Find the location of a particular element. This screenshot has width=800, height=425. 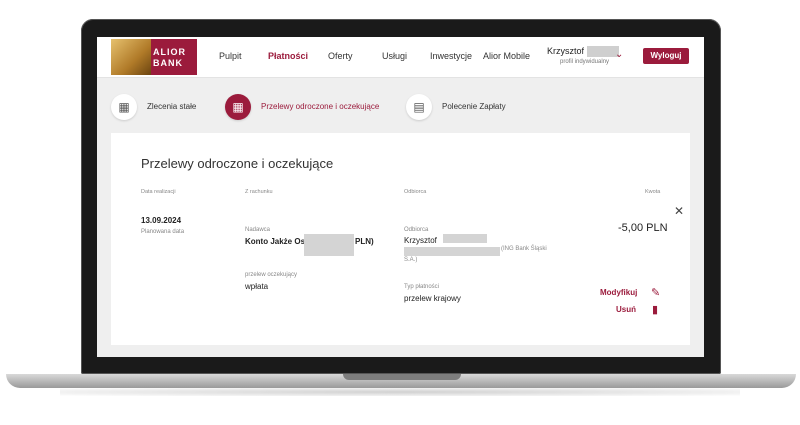

nav-item-uslugi: Usługi is located at coordinates (394, 56).